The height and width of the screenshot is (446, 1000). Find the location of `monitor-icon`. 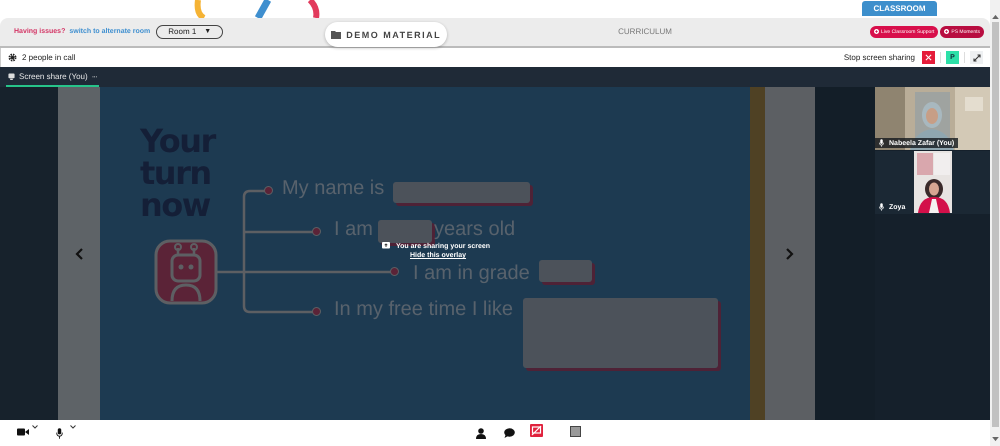

monitor-icon is located at coordinates (11, 76).